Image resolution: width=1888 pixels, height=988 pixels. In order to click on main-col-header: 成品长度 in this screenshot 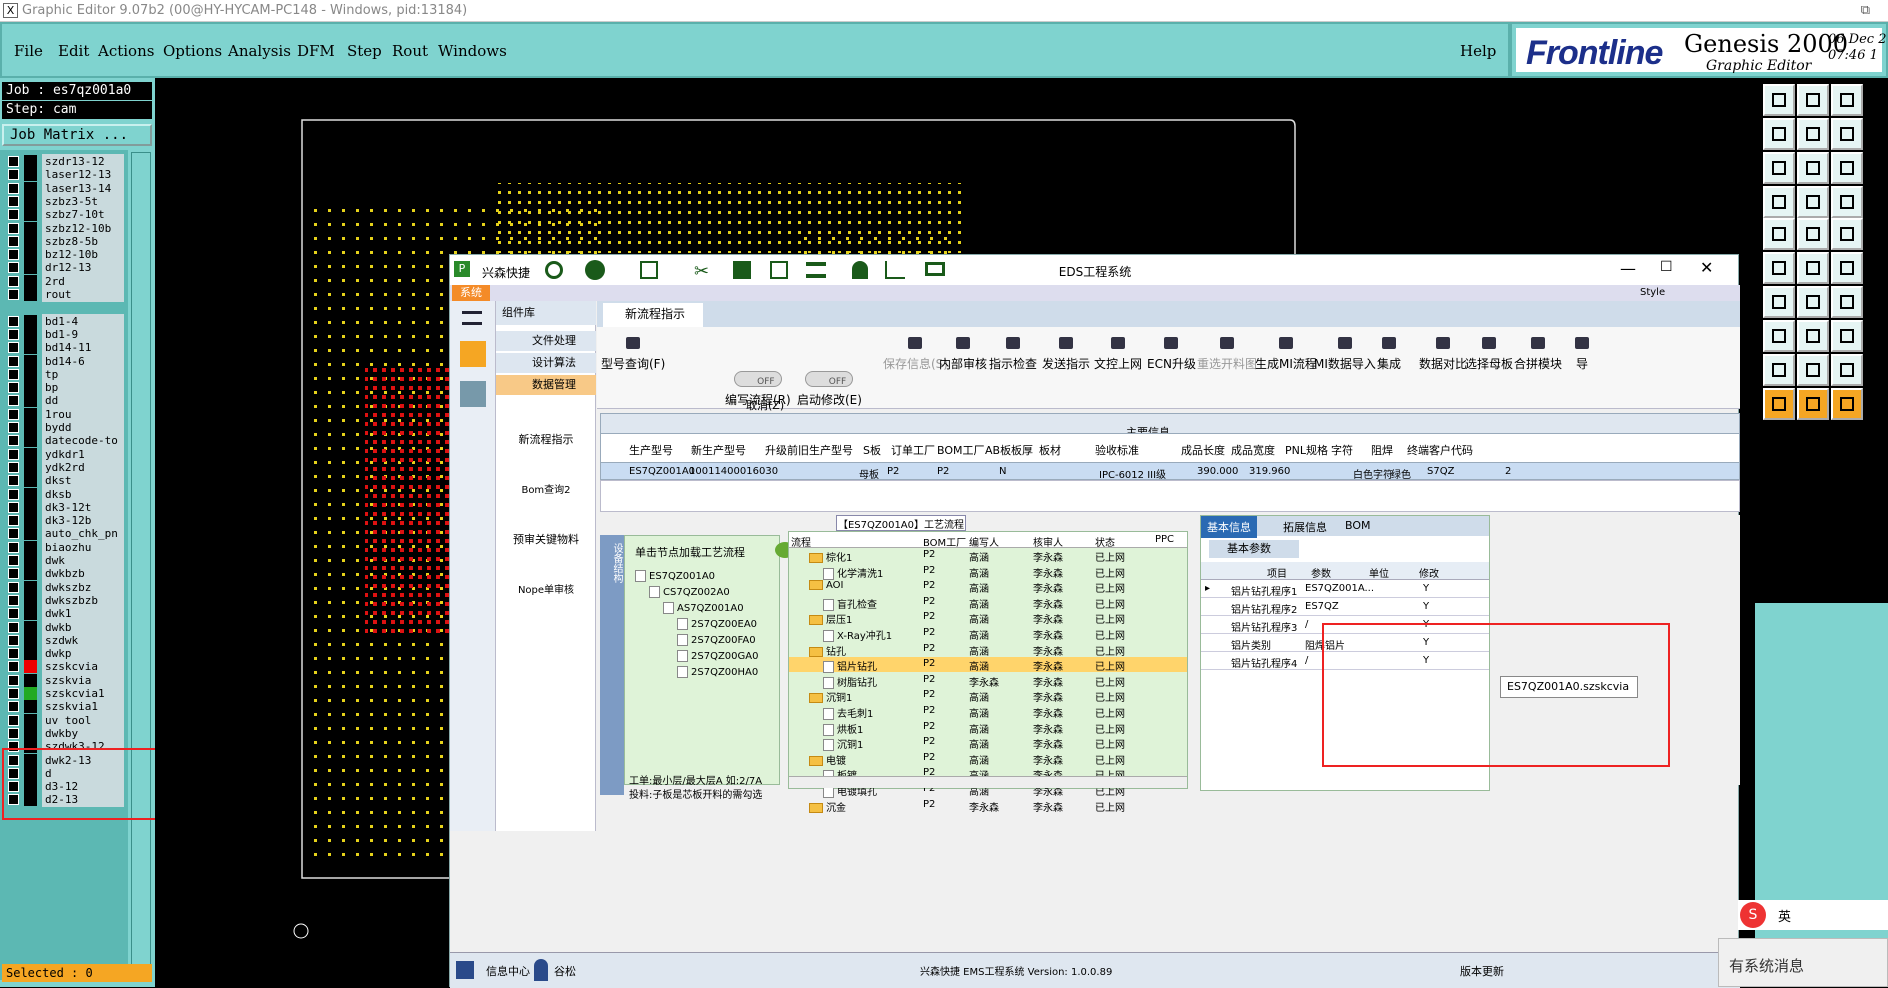, I will do `click(1203, 450)`.